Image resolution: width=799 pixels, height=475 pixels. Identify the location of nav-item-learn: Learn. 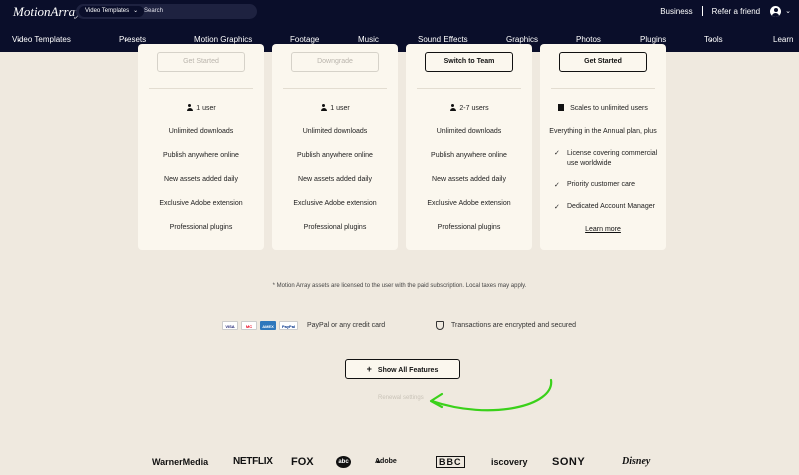
(783, 40).